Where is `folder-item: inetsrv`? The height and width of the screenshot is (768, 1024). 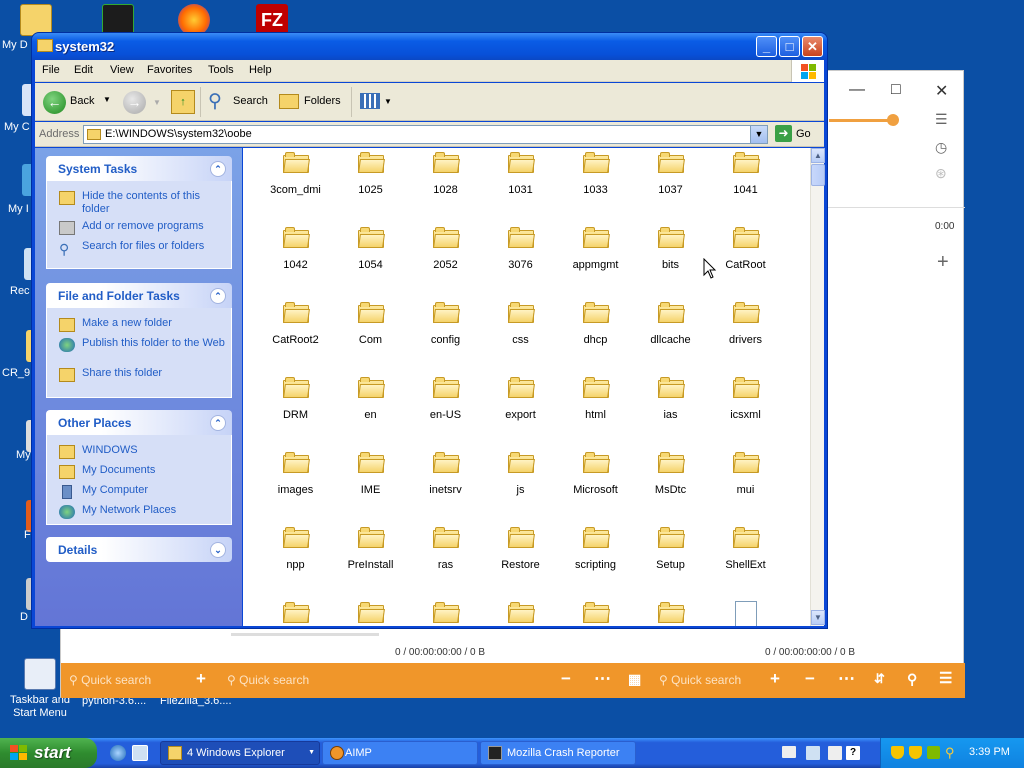 folder-item: inetsrv is located at coordinates (445, 485).